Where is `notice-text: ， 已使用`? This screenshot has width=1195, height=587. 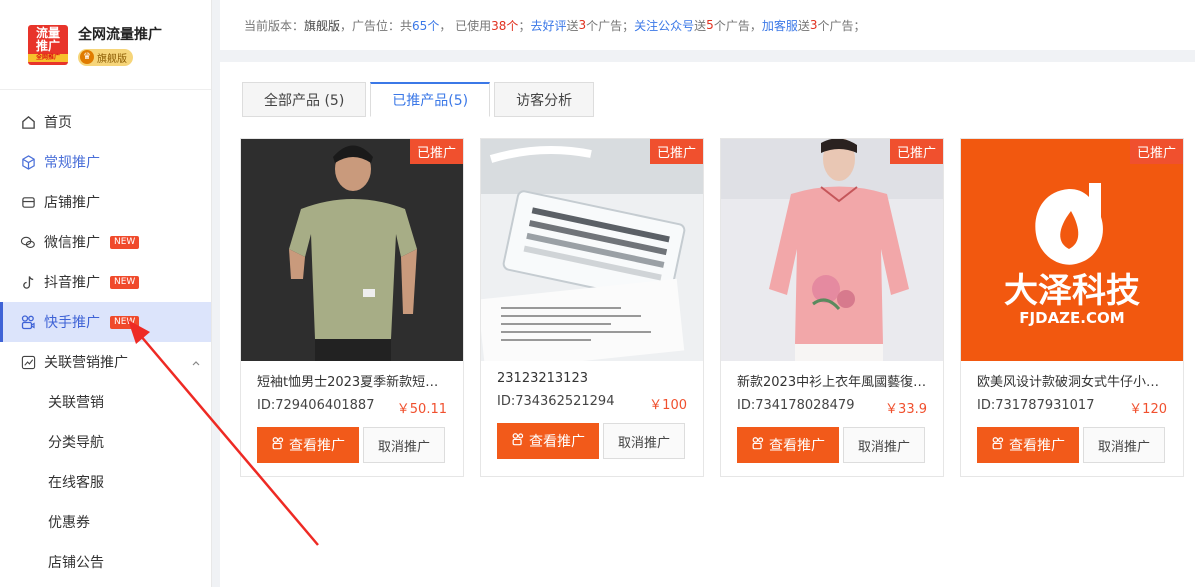
notice-text: ， 已使用 is located at coordinates (465, 25).